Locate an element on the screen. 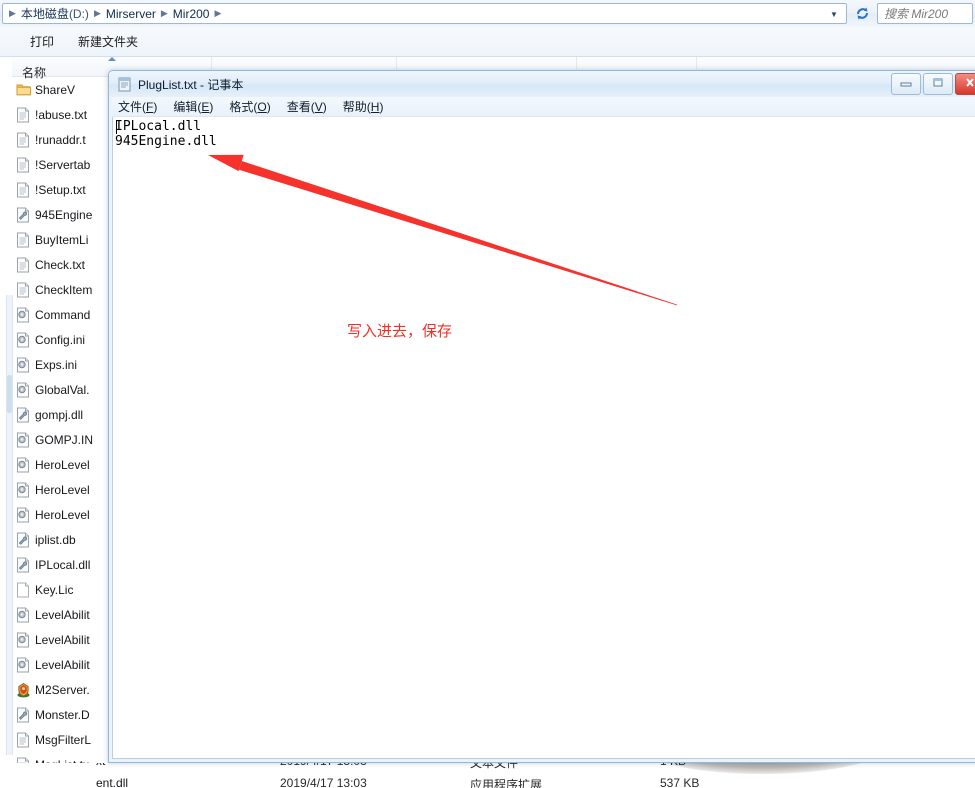 The width and height of the screenshot is (975, 788). notepad-menu-bar: 文件(F) 编辑(E) 格式(O) 查看(V) 帮助(H) is located at coordinates (543, 107).